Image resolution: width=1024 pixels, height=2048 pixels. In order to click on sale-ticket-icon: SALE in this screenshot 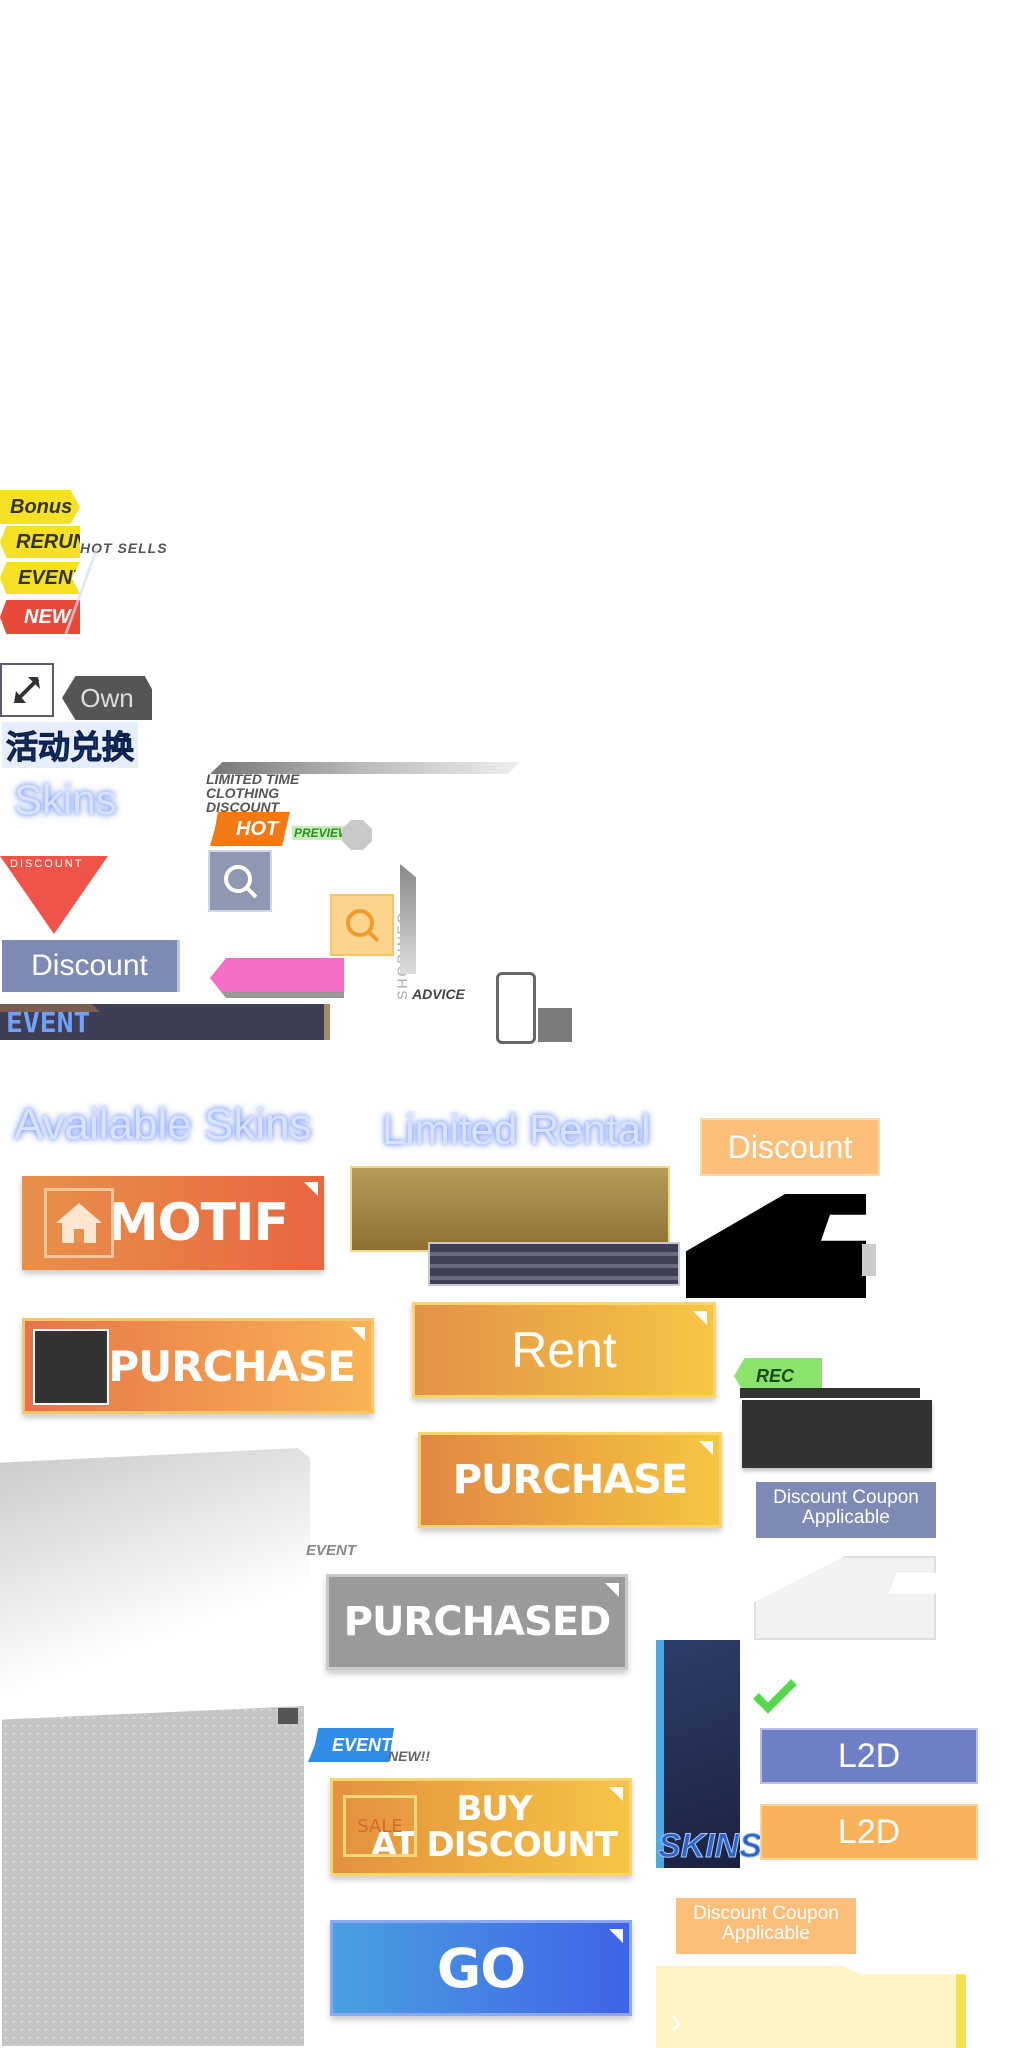, I will do `click(380, 1826)`.